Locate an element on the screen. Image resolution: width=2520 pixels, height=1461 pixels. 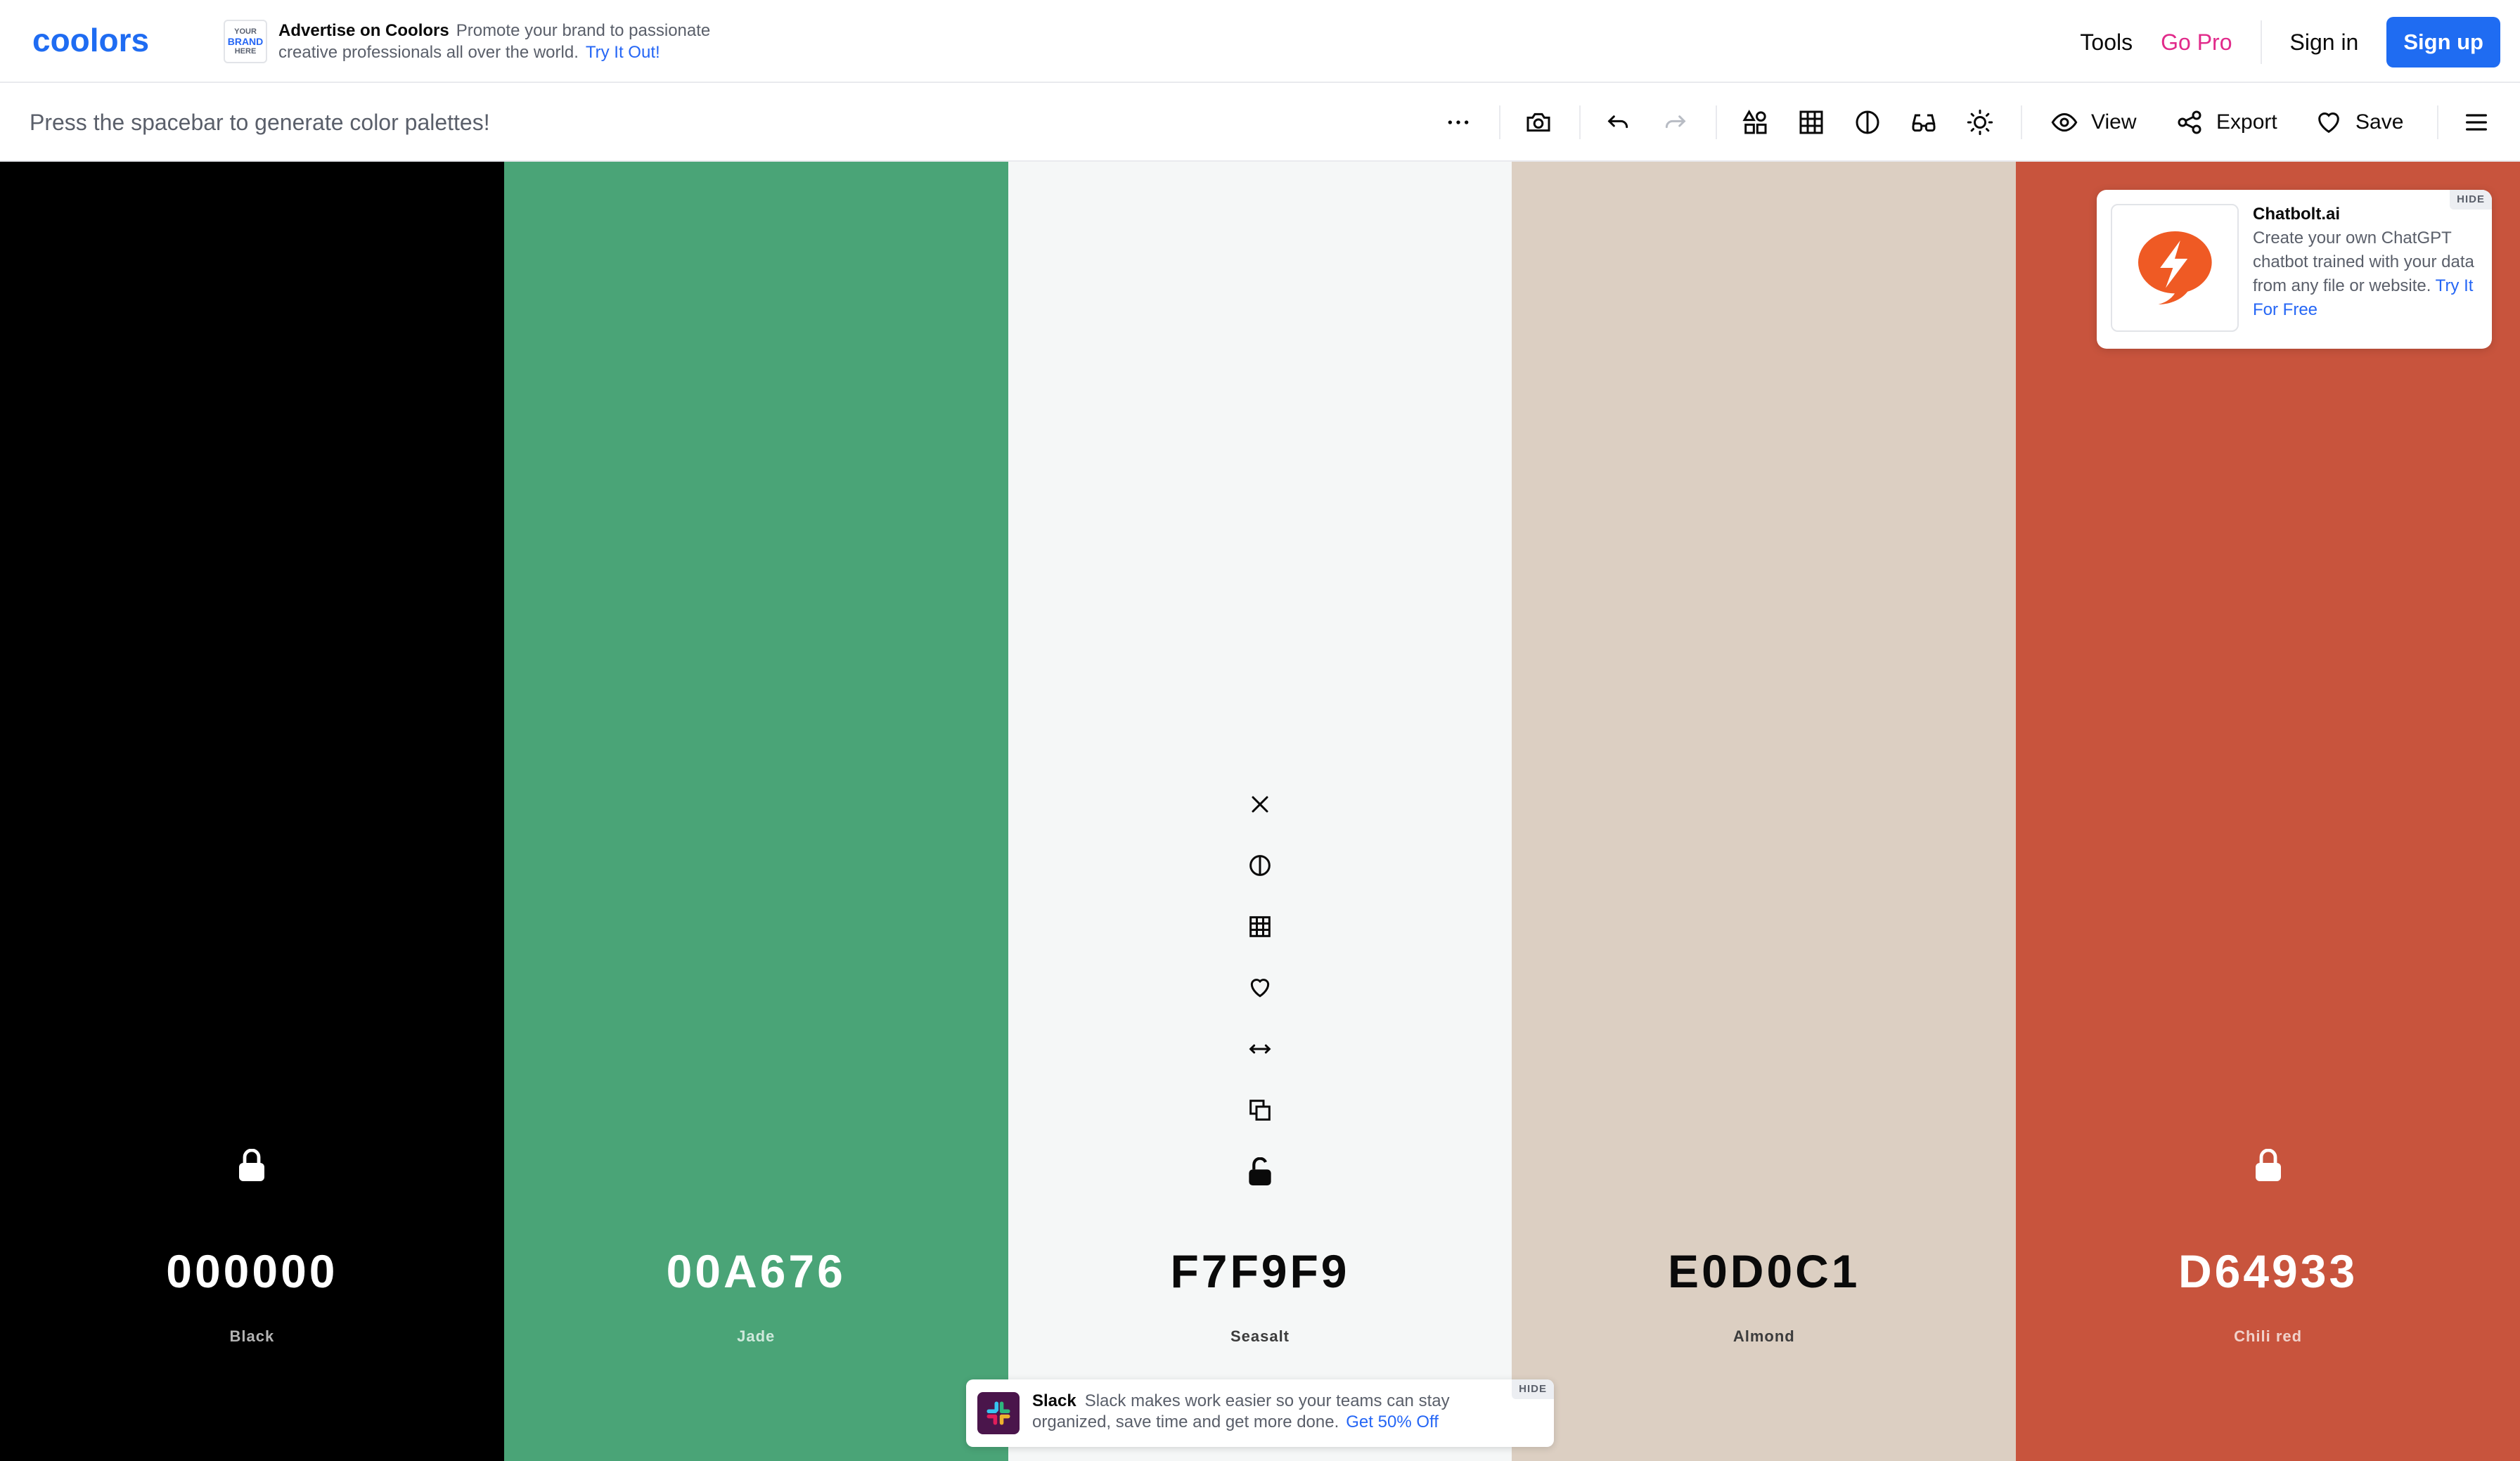
view-button: View is located at coordinates (2093, 123).